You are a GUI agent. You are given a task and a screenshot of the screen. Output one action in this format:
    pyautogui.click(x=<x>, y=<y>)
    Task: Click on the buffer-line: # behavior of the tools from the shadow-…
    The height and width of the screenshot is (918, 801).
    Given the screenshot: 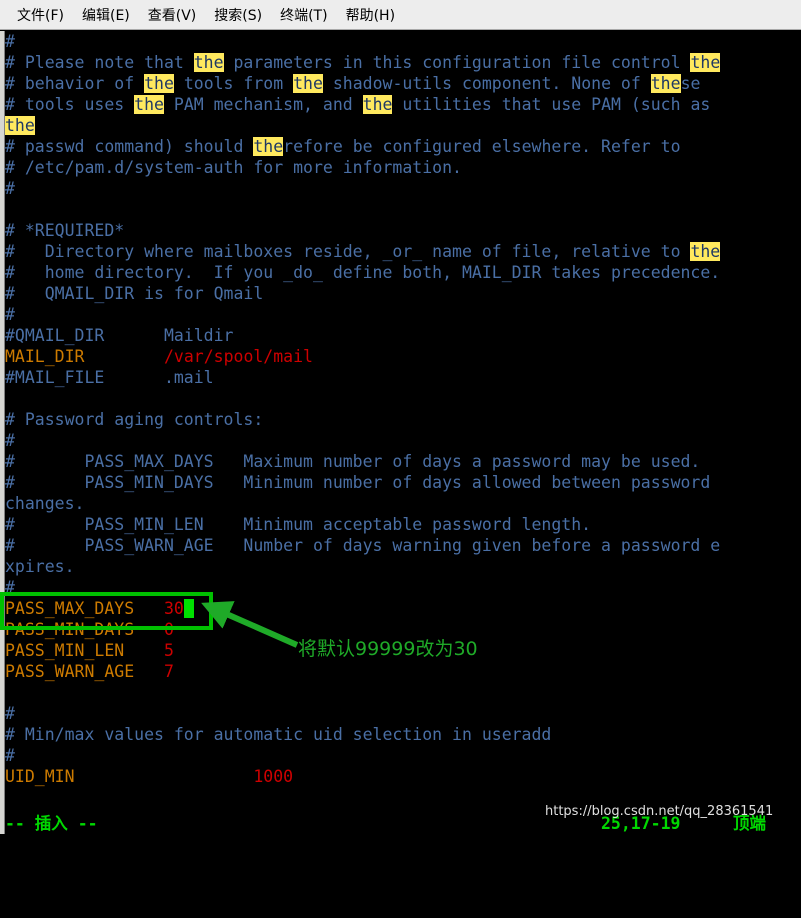 What is the action you would take?
    pyautogui.click(x=353, y=83)
    